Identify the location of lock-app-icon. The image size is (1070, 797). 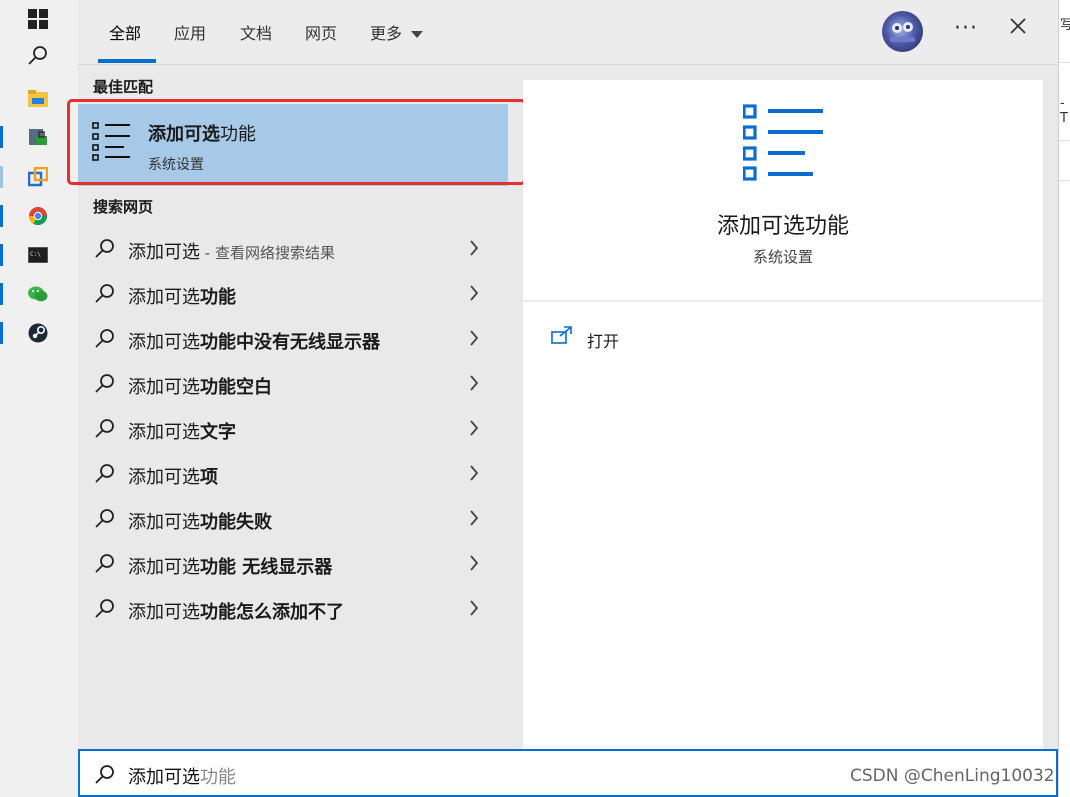
(38, 137).